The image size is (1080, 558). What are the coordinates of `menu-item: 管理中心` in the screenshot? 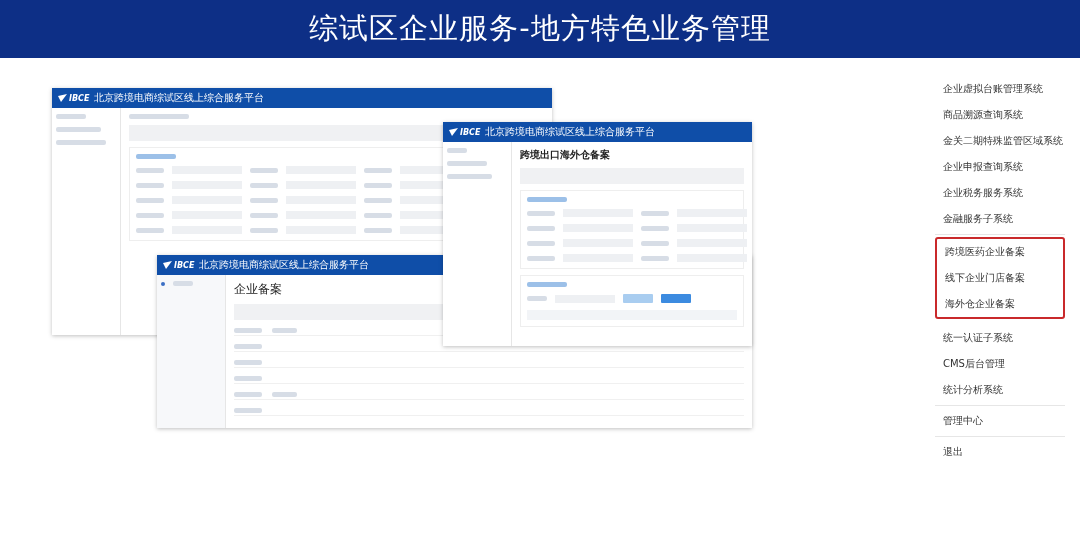 It's located at (1000, 421).